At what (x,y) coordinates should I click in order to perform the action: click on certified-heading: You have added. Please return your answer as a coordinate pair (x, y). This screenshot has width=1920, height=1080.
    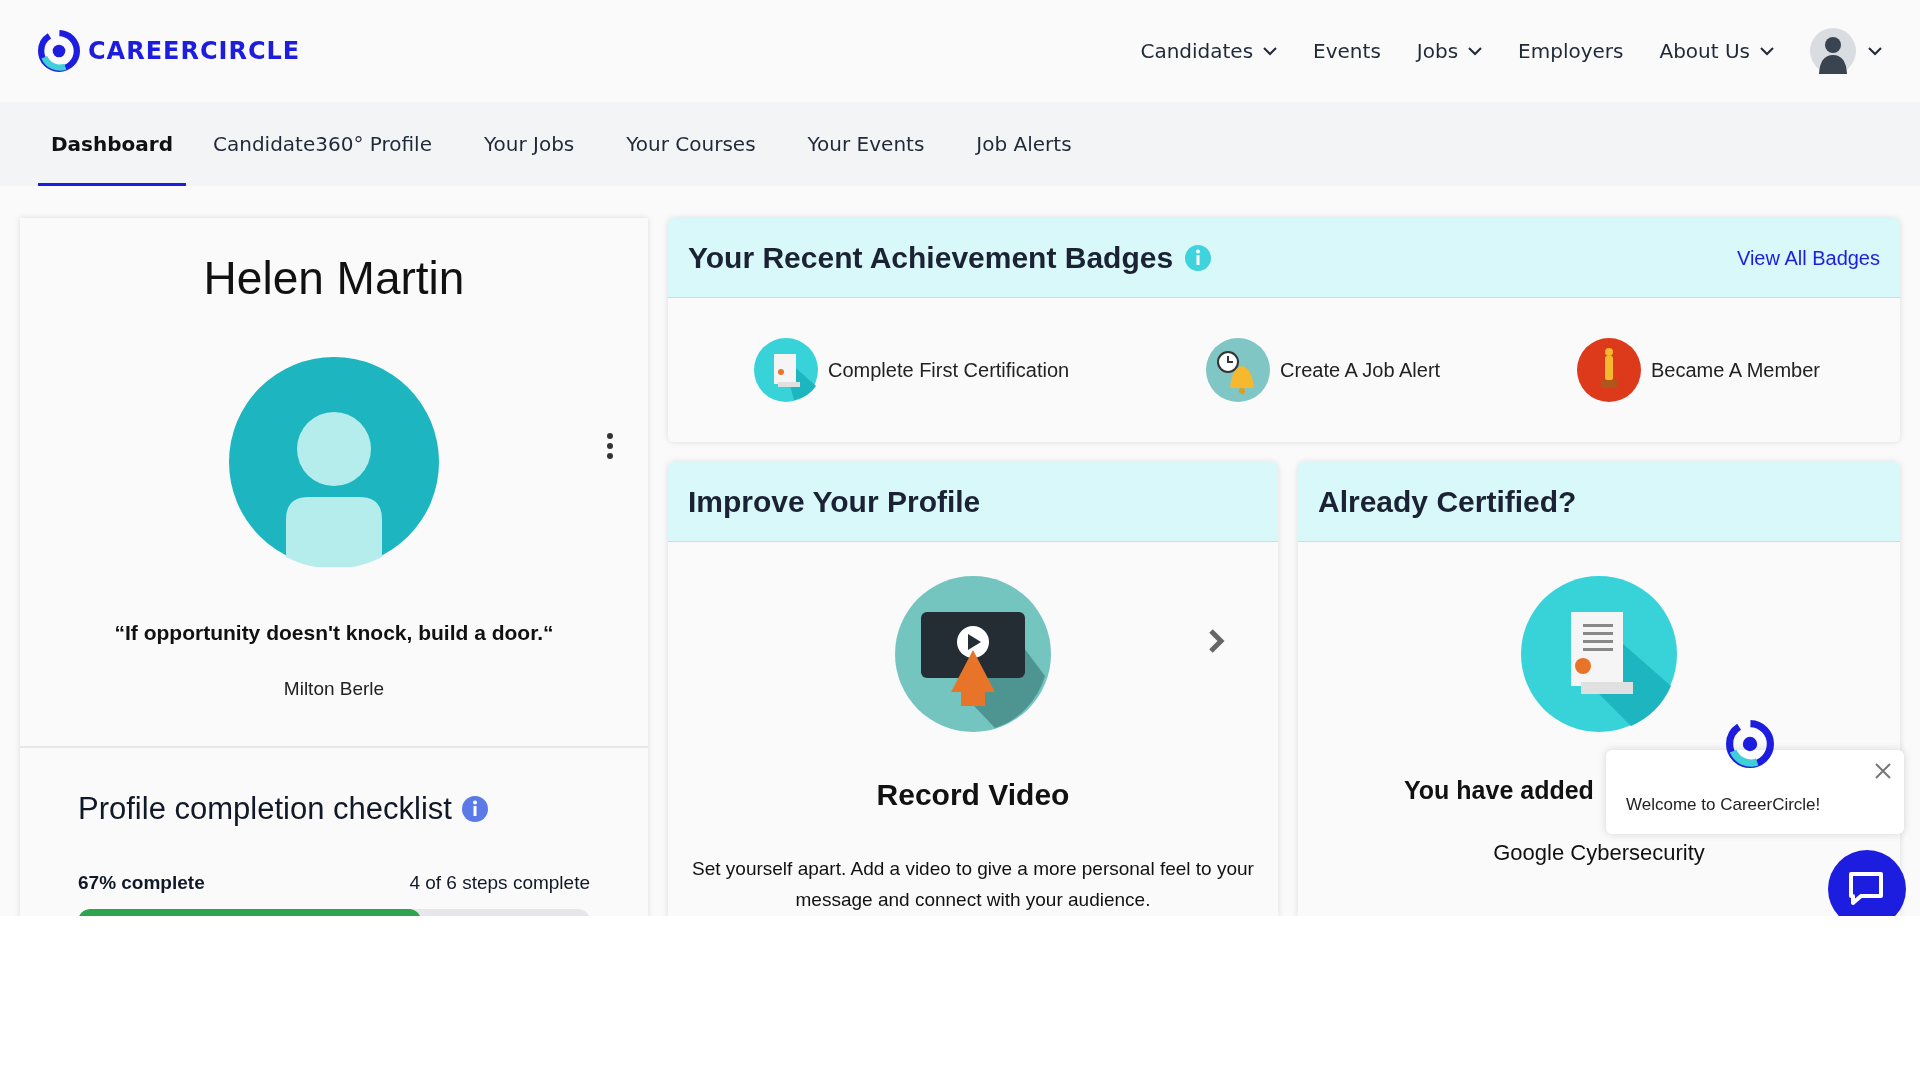
    Looking at the image, I should click on (1499, 790).